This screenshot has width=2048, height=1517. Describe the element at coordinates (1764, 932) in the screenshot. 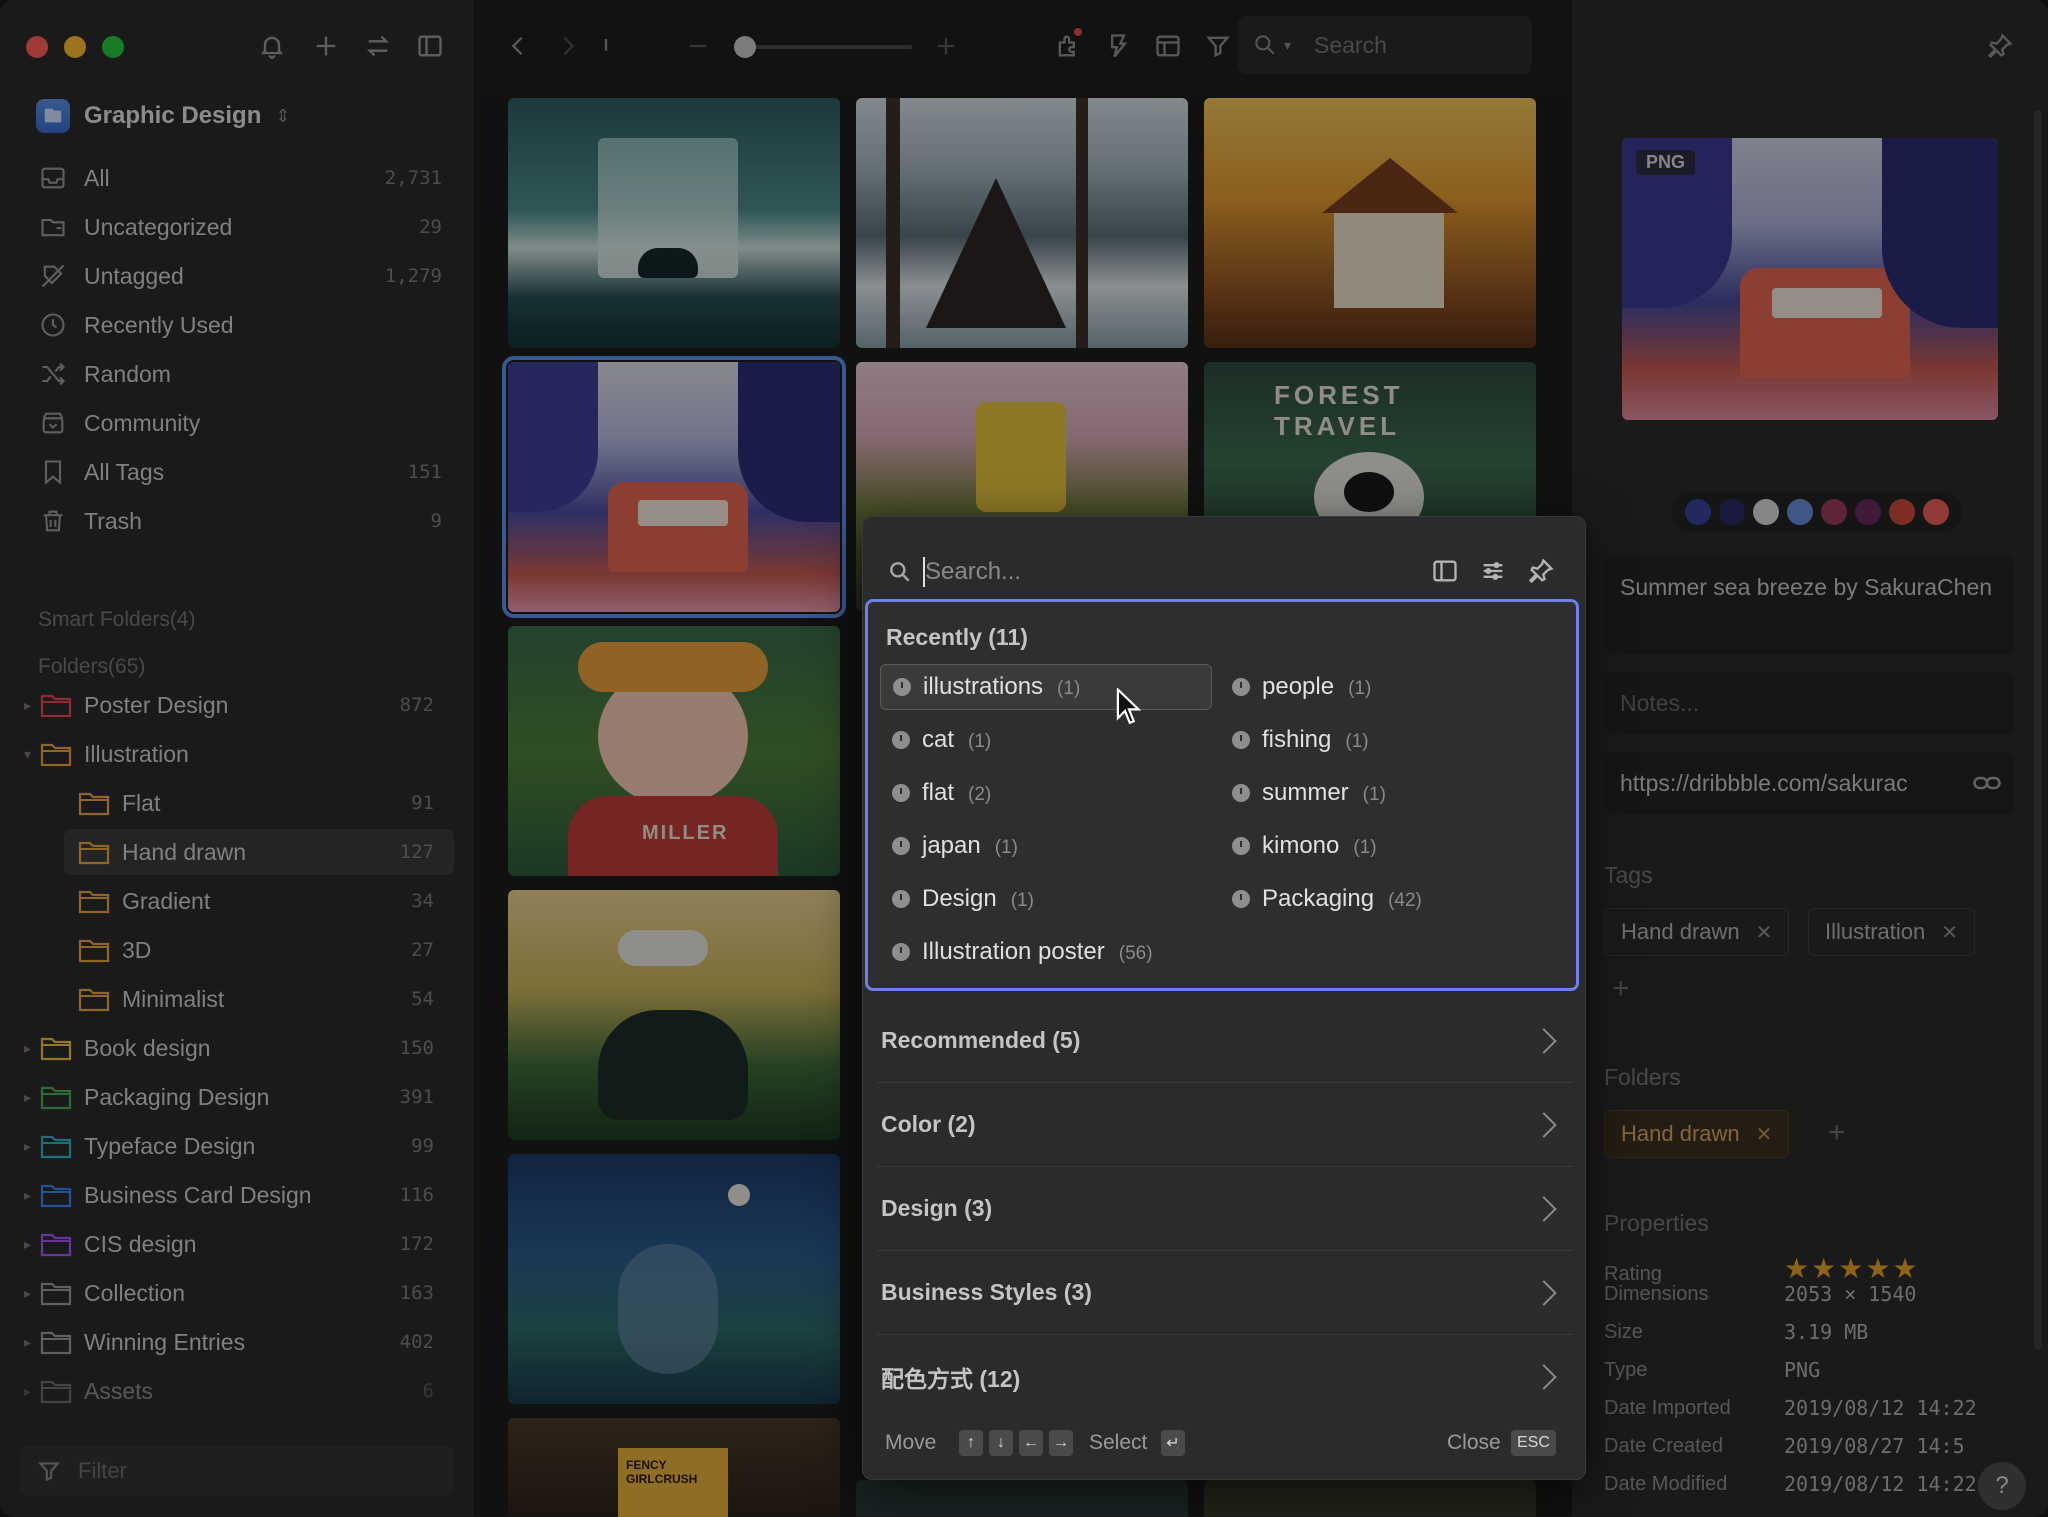

I see `remove-tag-icon: ✕` at that location.